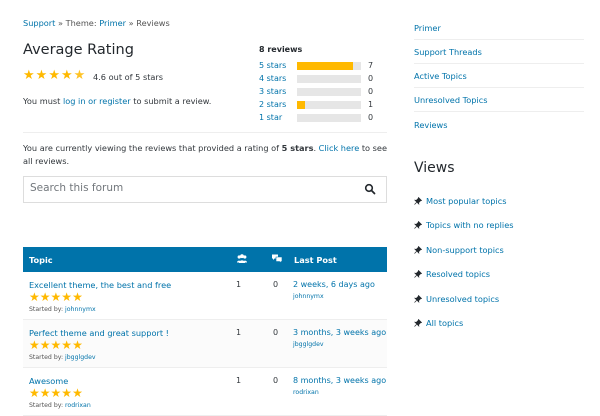 The image size is (600, 416). Describe the element at coordinates (440, 76) in the screenshot. I see `sidebar-link-active-topics: Active Topics` at that location.